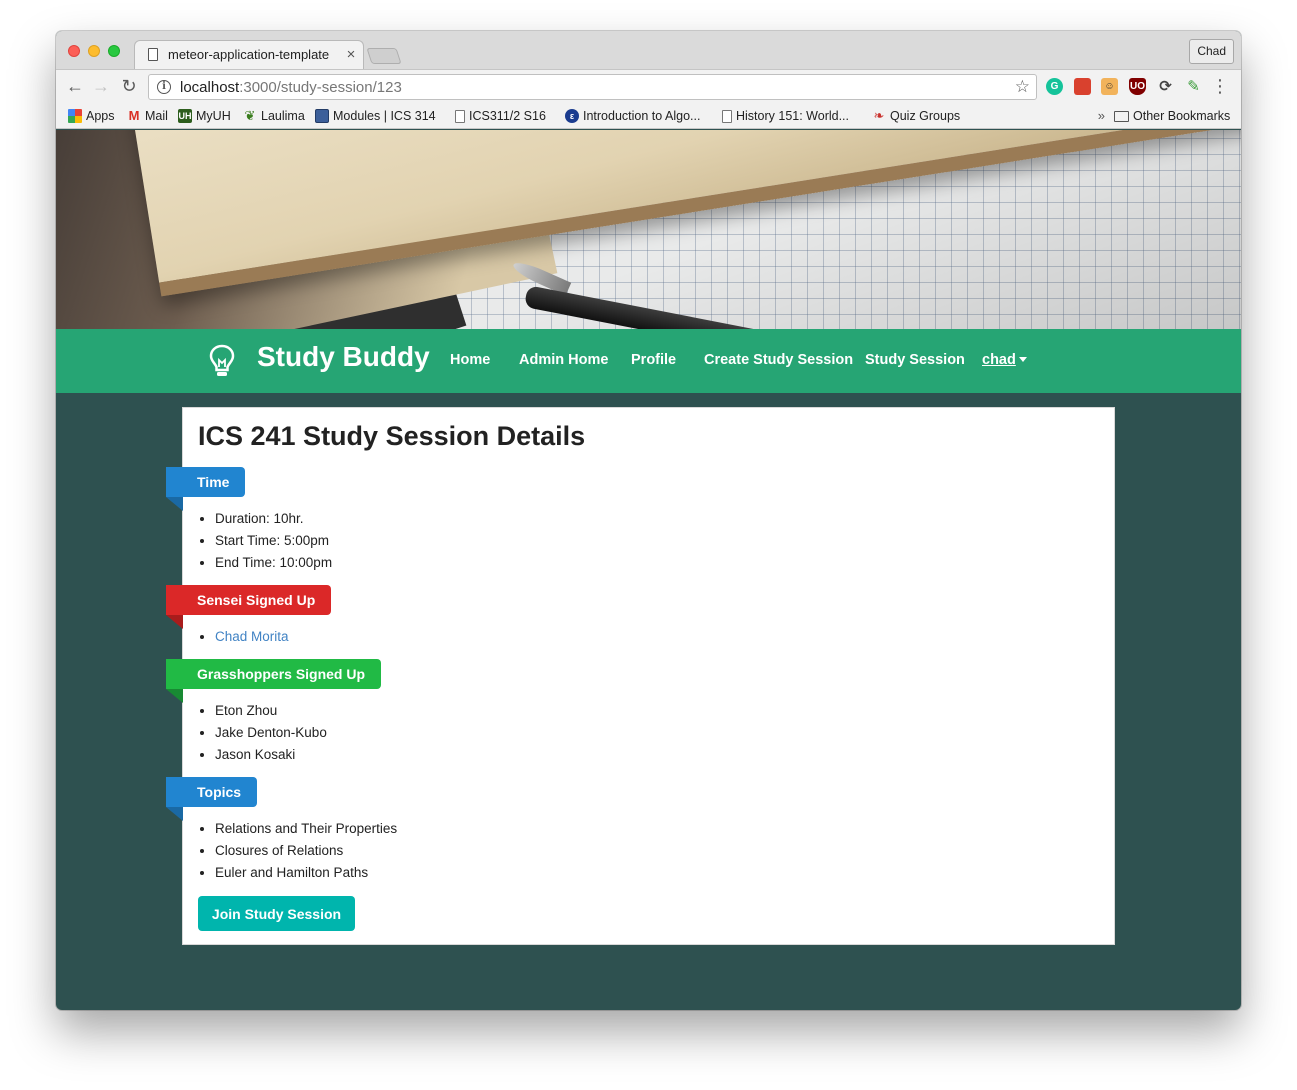  Describe the element at coordinates (778, 360) in the screenshot. I see `nav-create-study-session: Create Study Session` at that location.